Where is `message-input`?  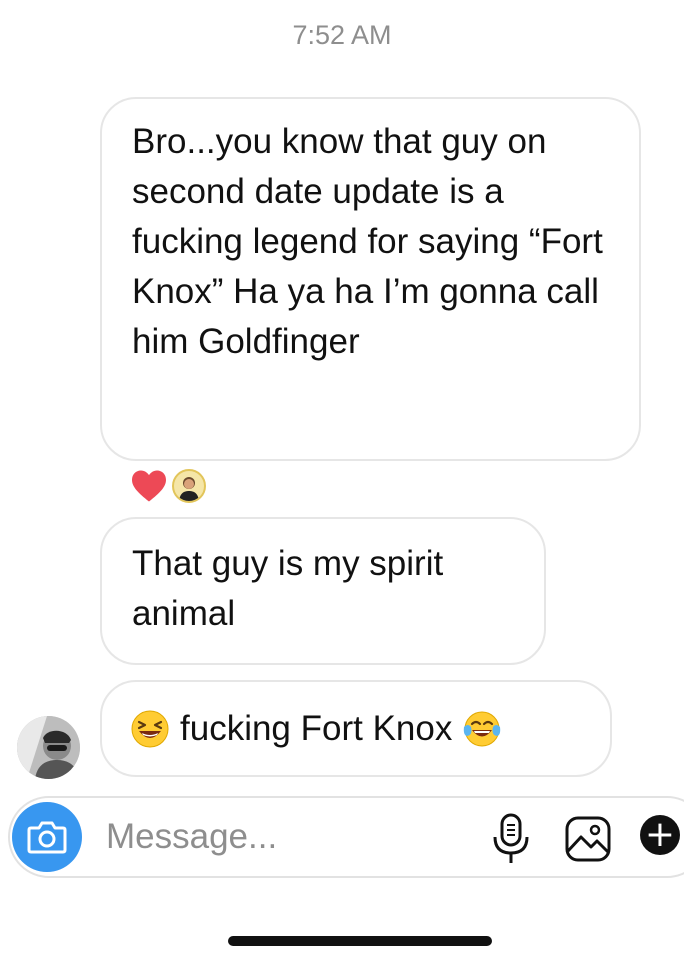
message-input is located at coordinates (291, 837).